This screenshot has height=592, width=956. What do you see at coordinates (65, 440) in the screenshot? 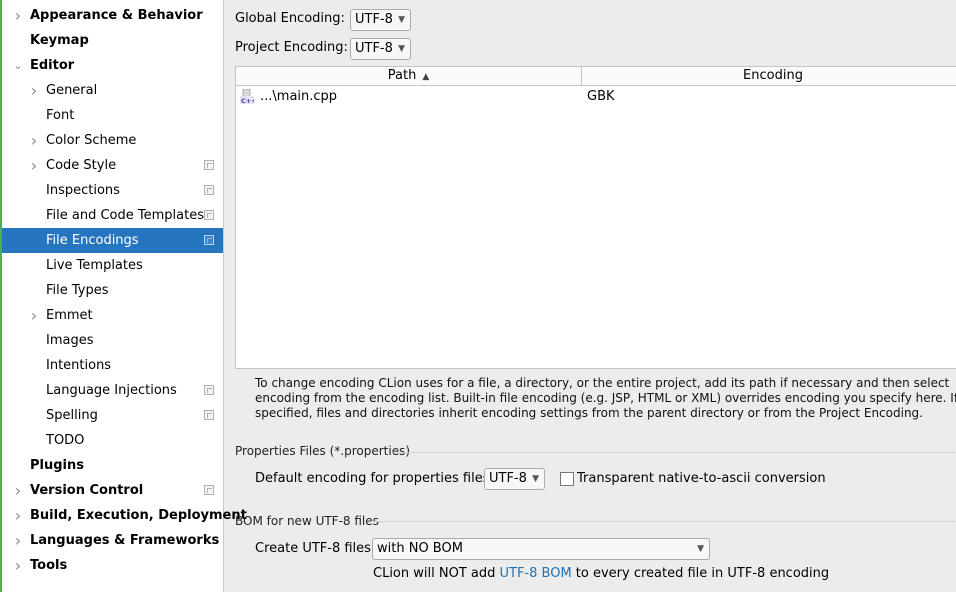
I see `sidebar-item-label: TODO` at bounding box center [65, 440].